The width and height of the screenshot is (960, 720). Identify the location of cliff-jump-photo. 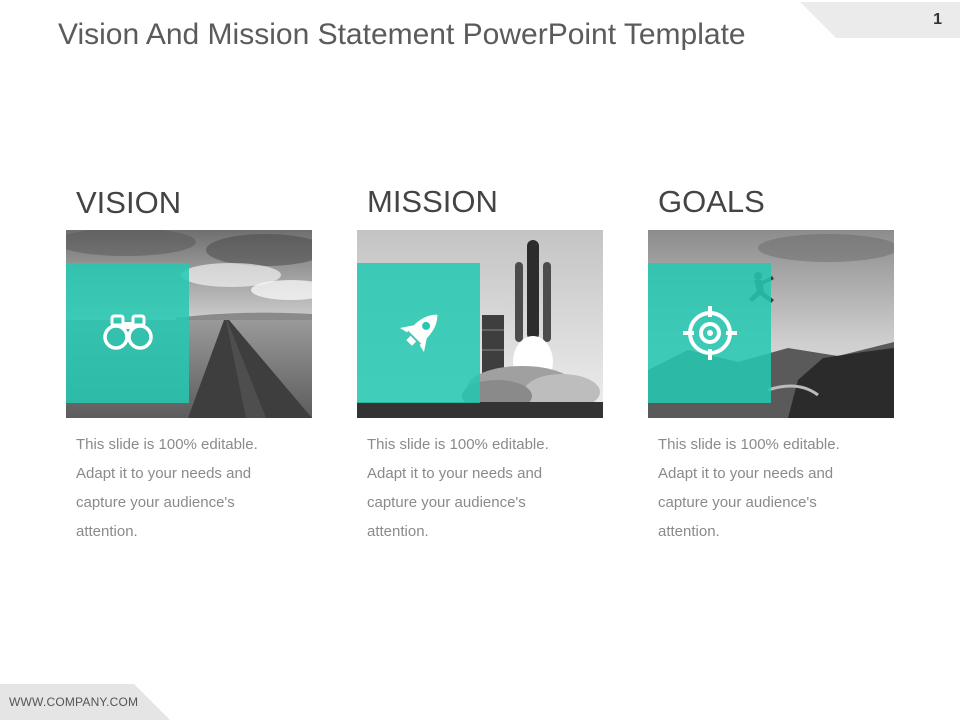
(771, 324).